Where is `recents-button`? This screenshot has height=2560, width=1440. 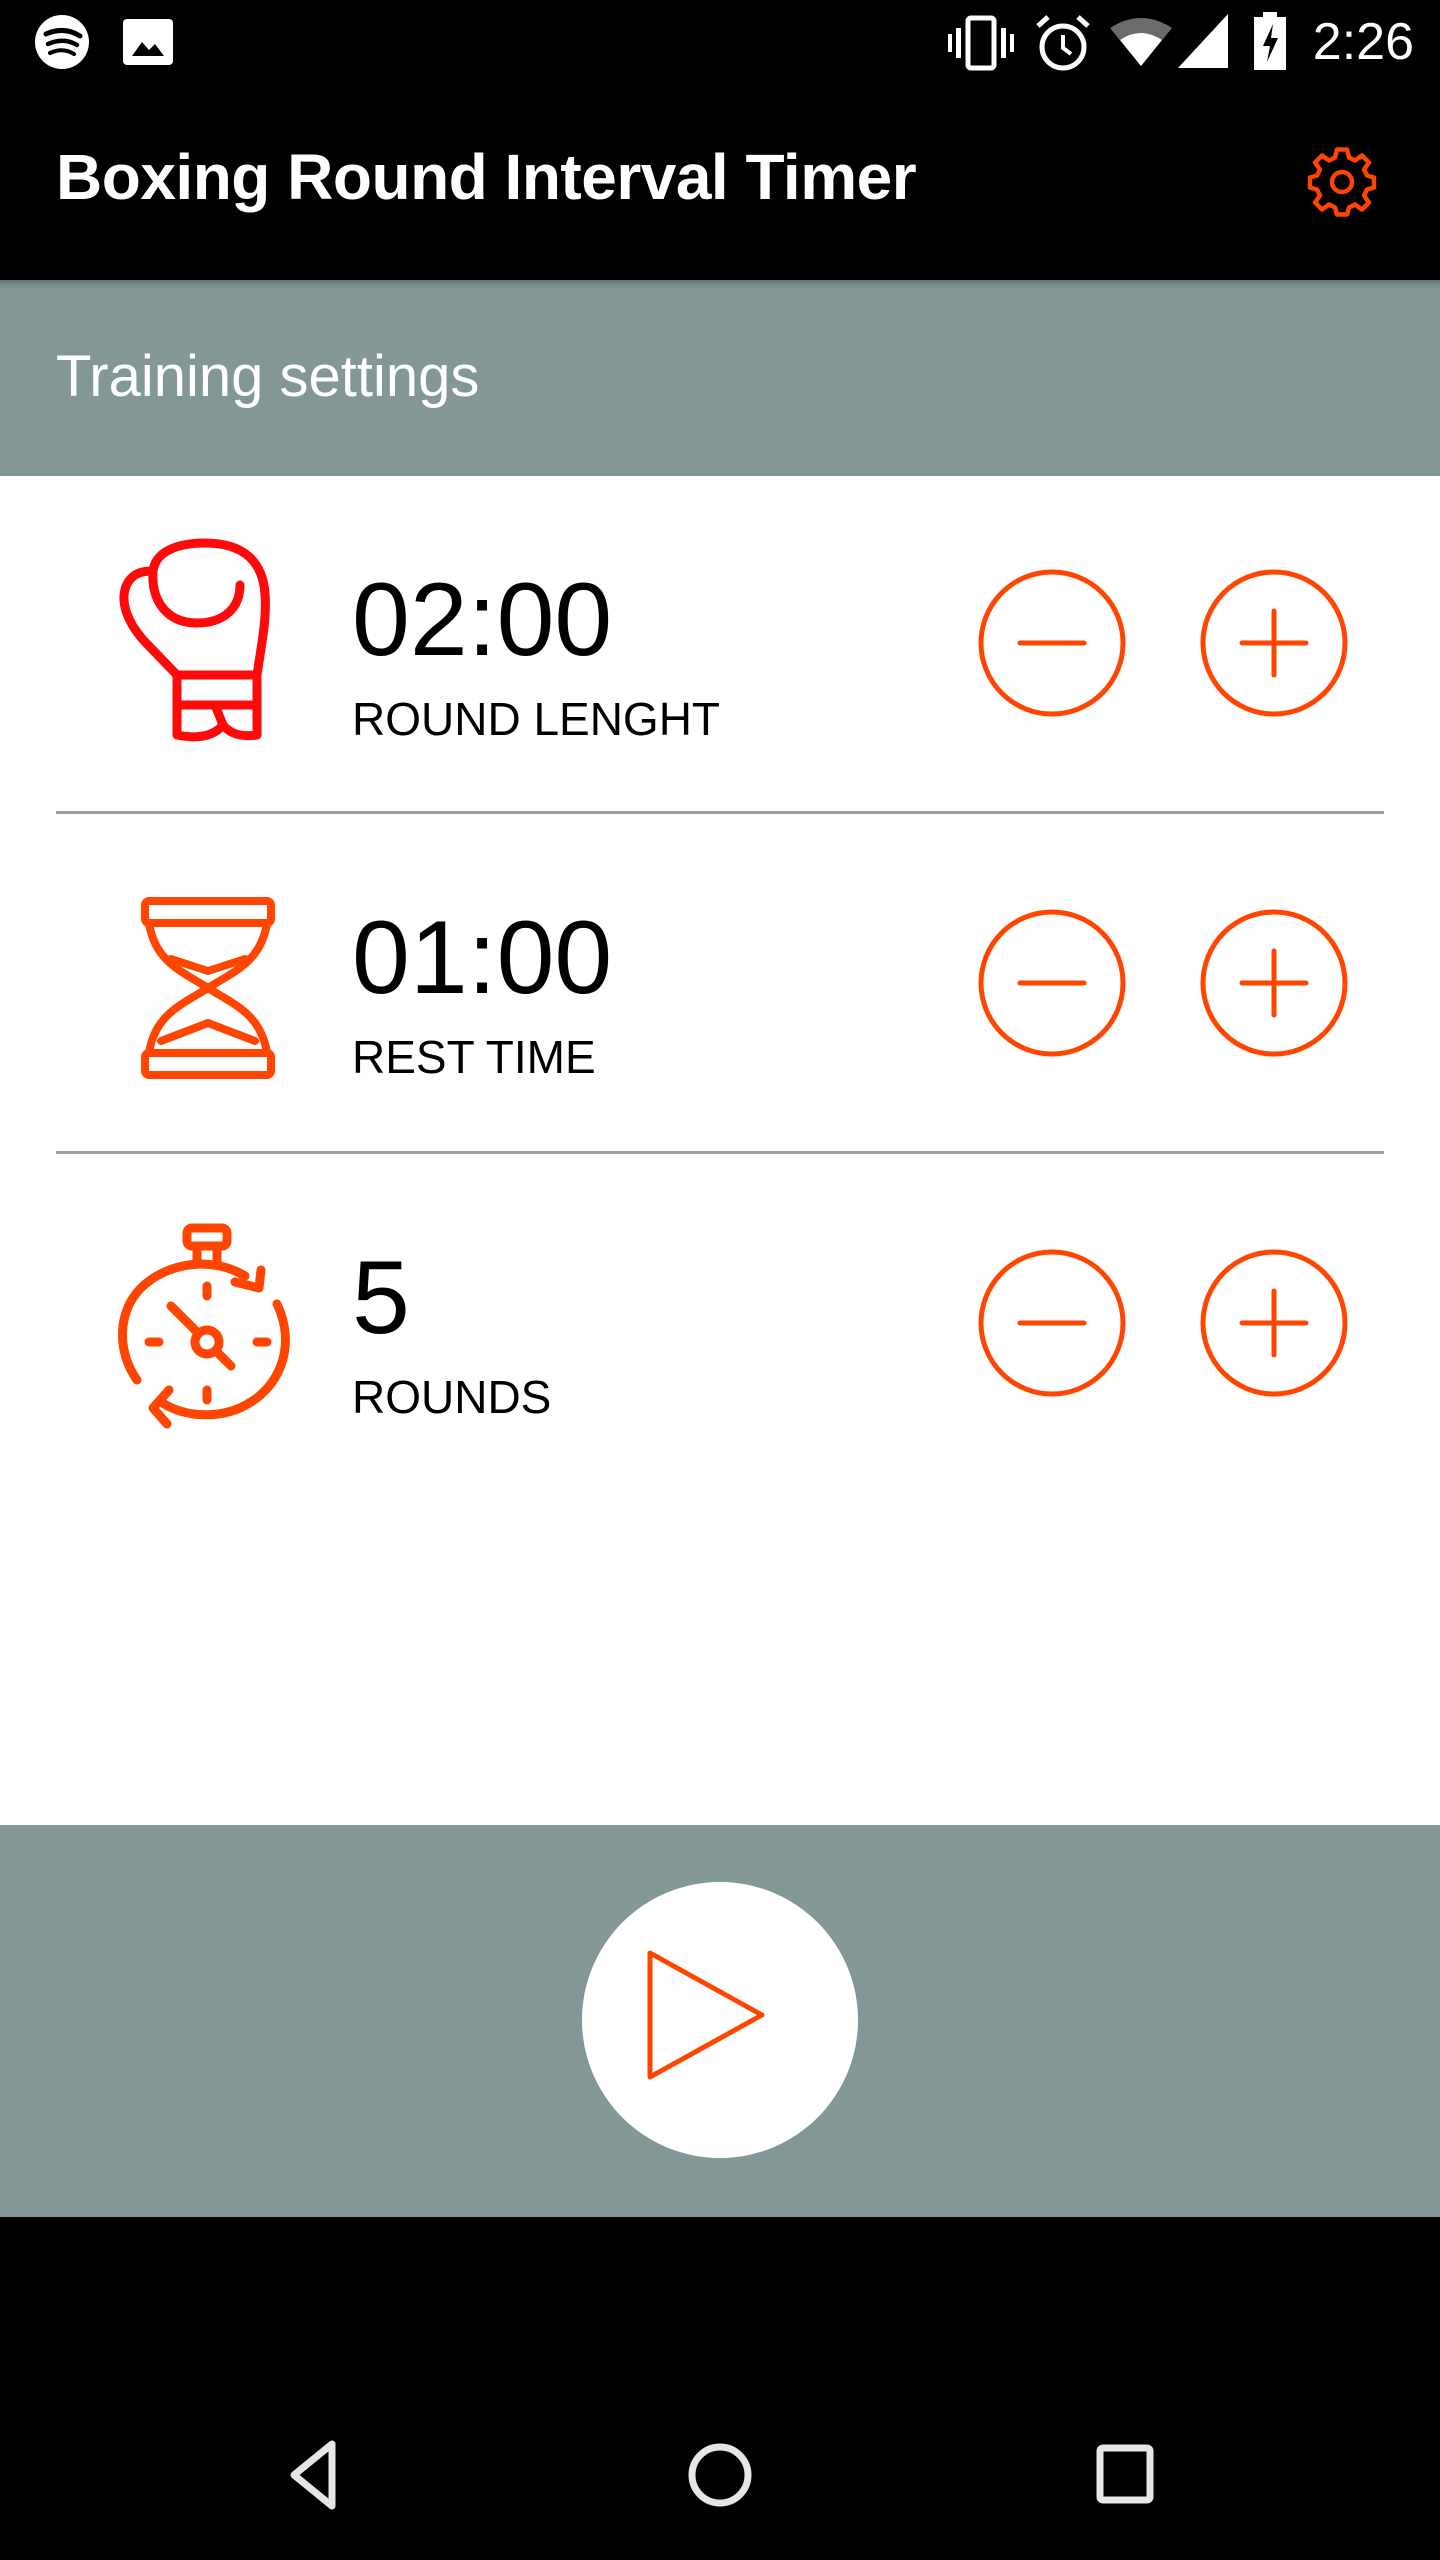
recents-button is located at coordinates (1125, 2475).